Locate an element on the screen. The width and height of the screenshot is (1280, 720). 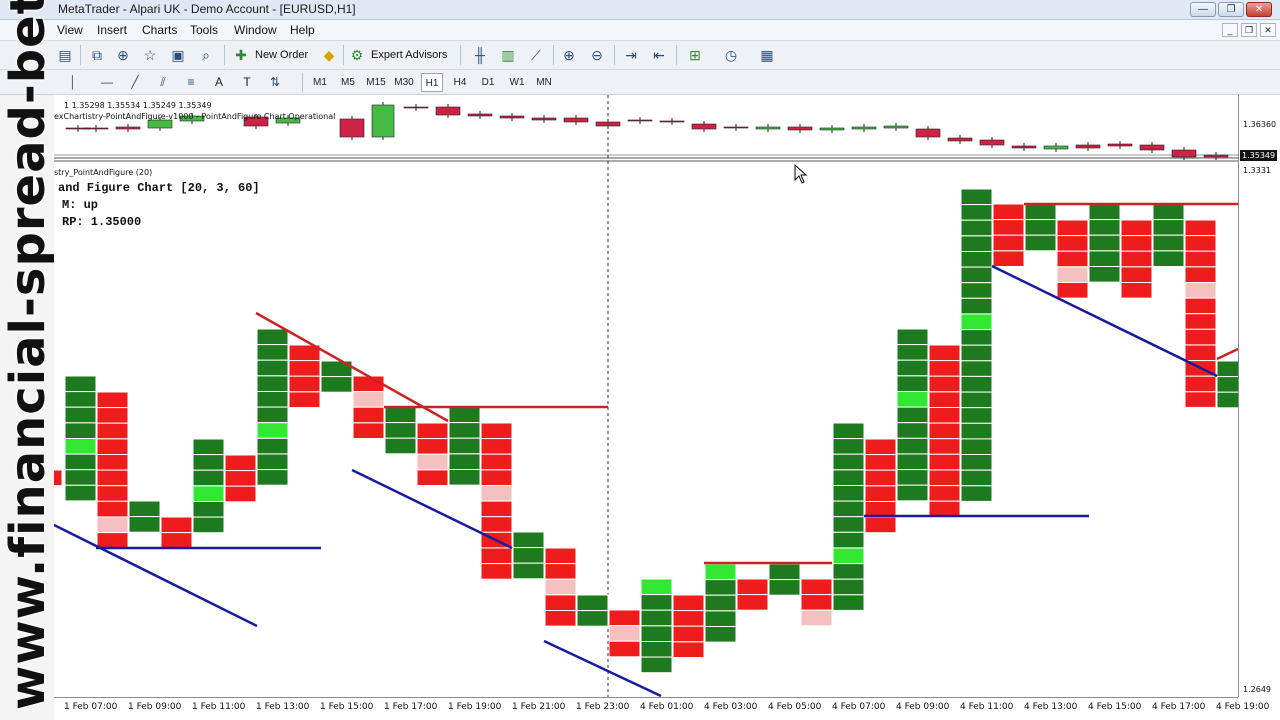
zoom-in-icon: ⊕ is located at coordinates (569, 55).